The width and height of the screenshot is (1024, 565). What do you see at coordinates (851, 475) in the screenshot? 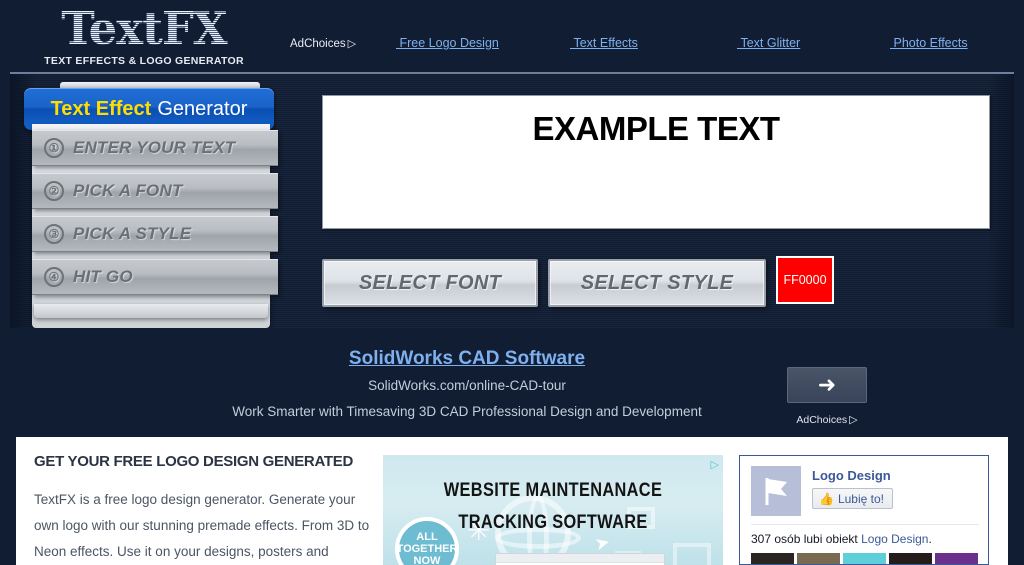
I see `facebook-page-name: Logo Design` at bounding box center [851, 475].